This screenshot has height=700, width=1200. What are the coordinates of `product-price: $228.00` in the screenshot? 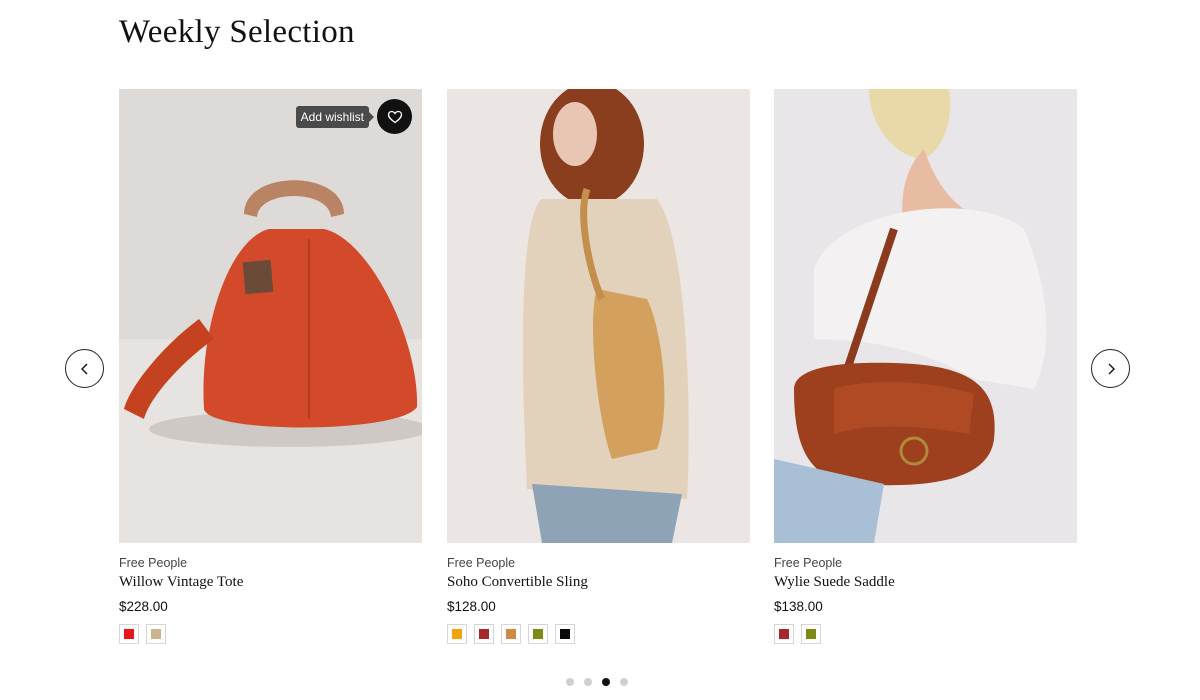 It's located at (143, 606).